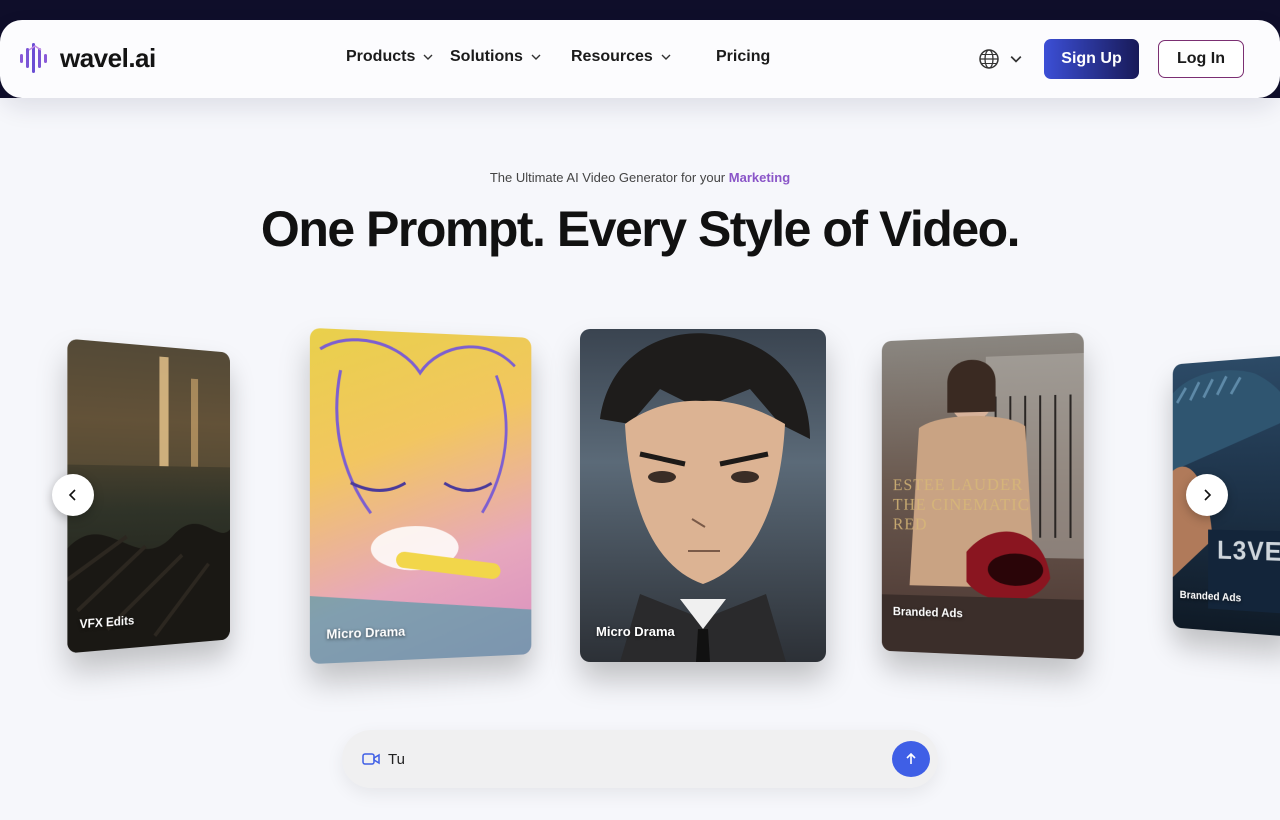 This screenshot has height=820, width=1280. I want to click on hero-eyebrow-highlight: Marketing, so click(759, 177).